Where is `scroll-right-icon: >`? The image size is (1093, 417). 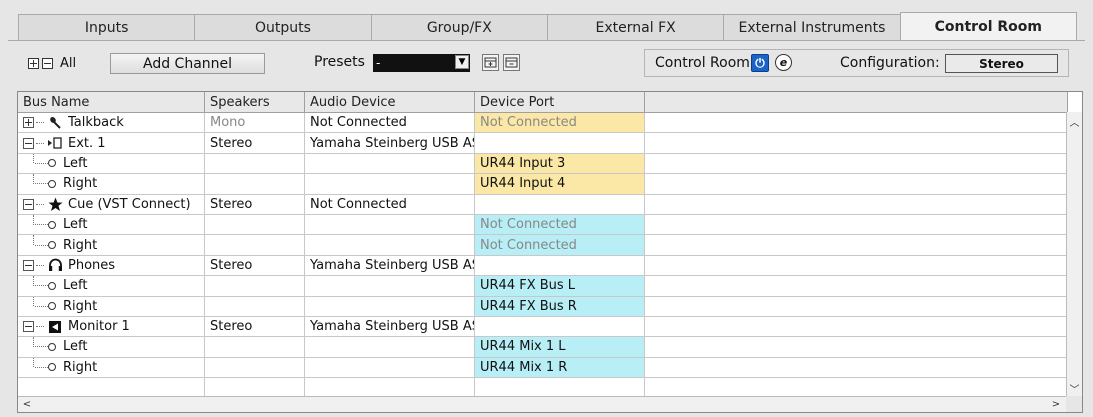 scroll-right-icon: > is located at coordinates (1056, 404).